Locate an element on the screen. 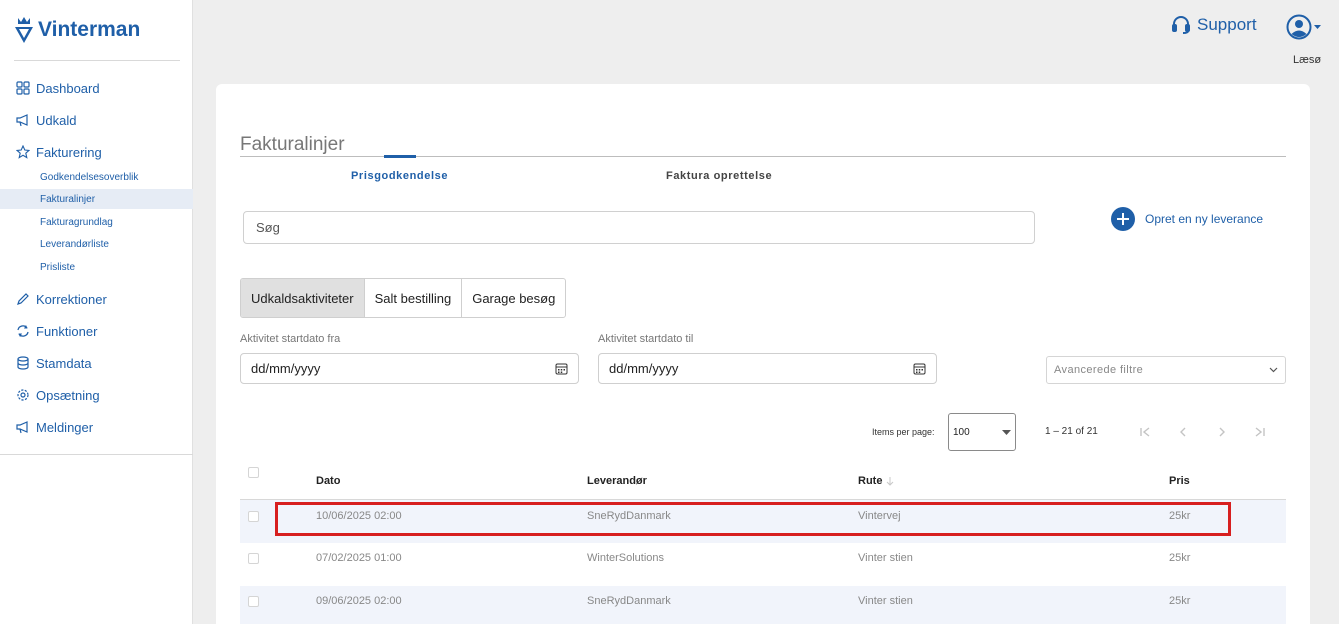  sidebar-item-meldinger: Meldinger is located at coordinates (54, 427).